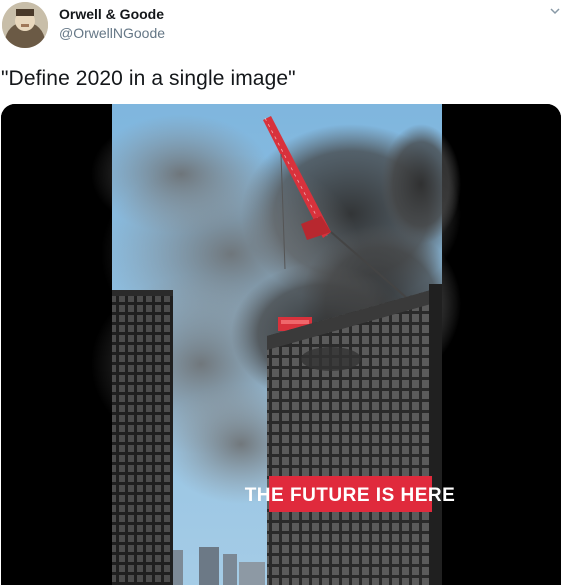  I want to click on tweet-header: Orwell & Goode @OrwellNGoode, so click(280, 28).